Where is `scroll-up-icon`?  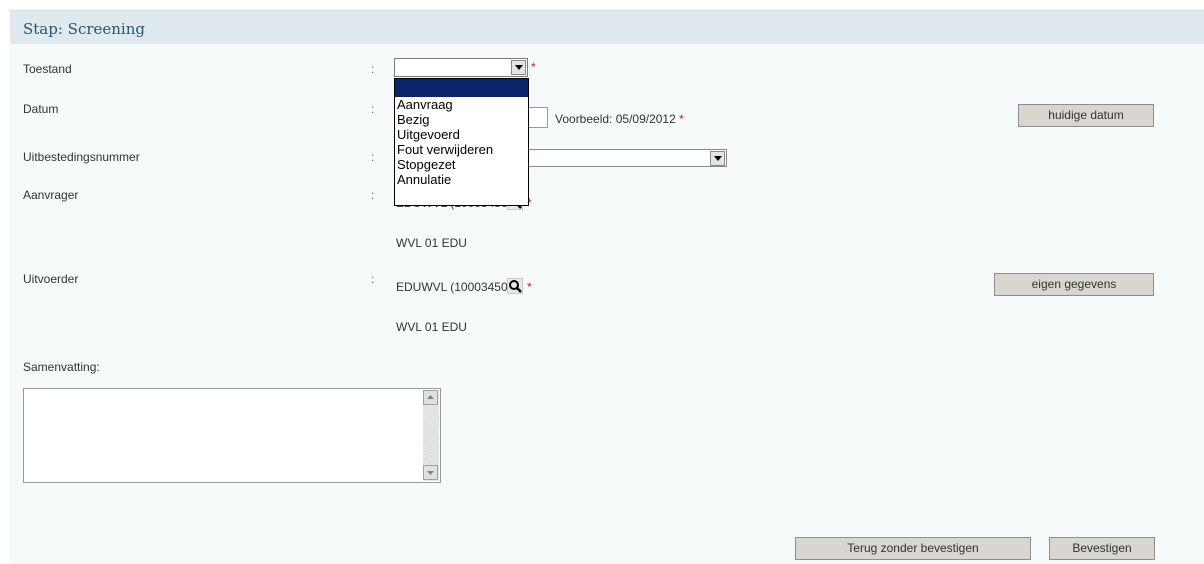 scroll-up-icon is located at coordinates (430, 397).